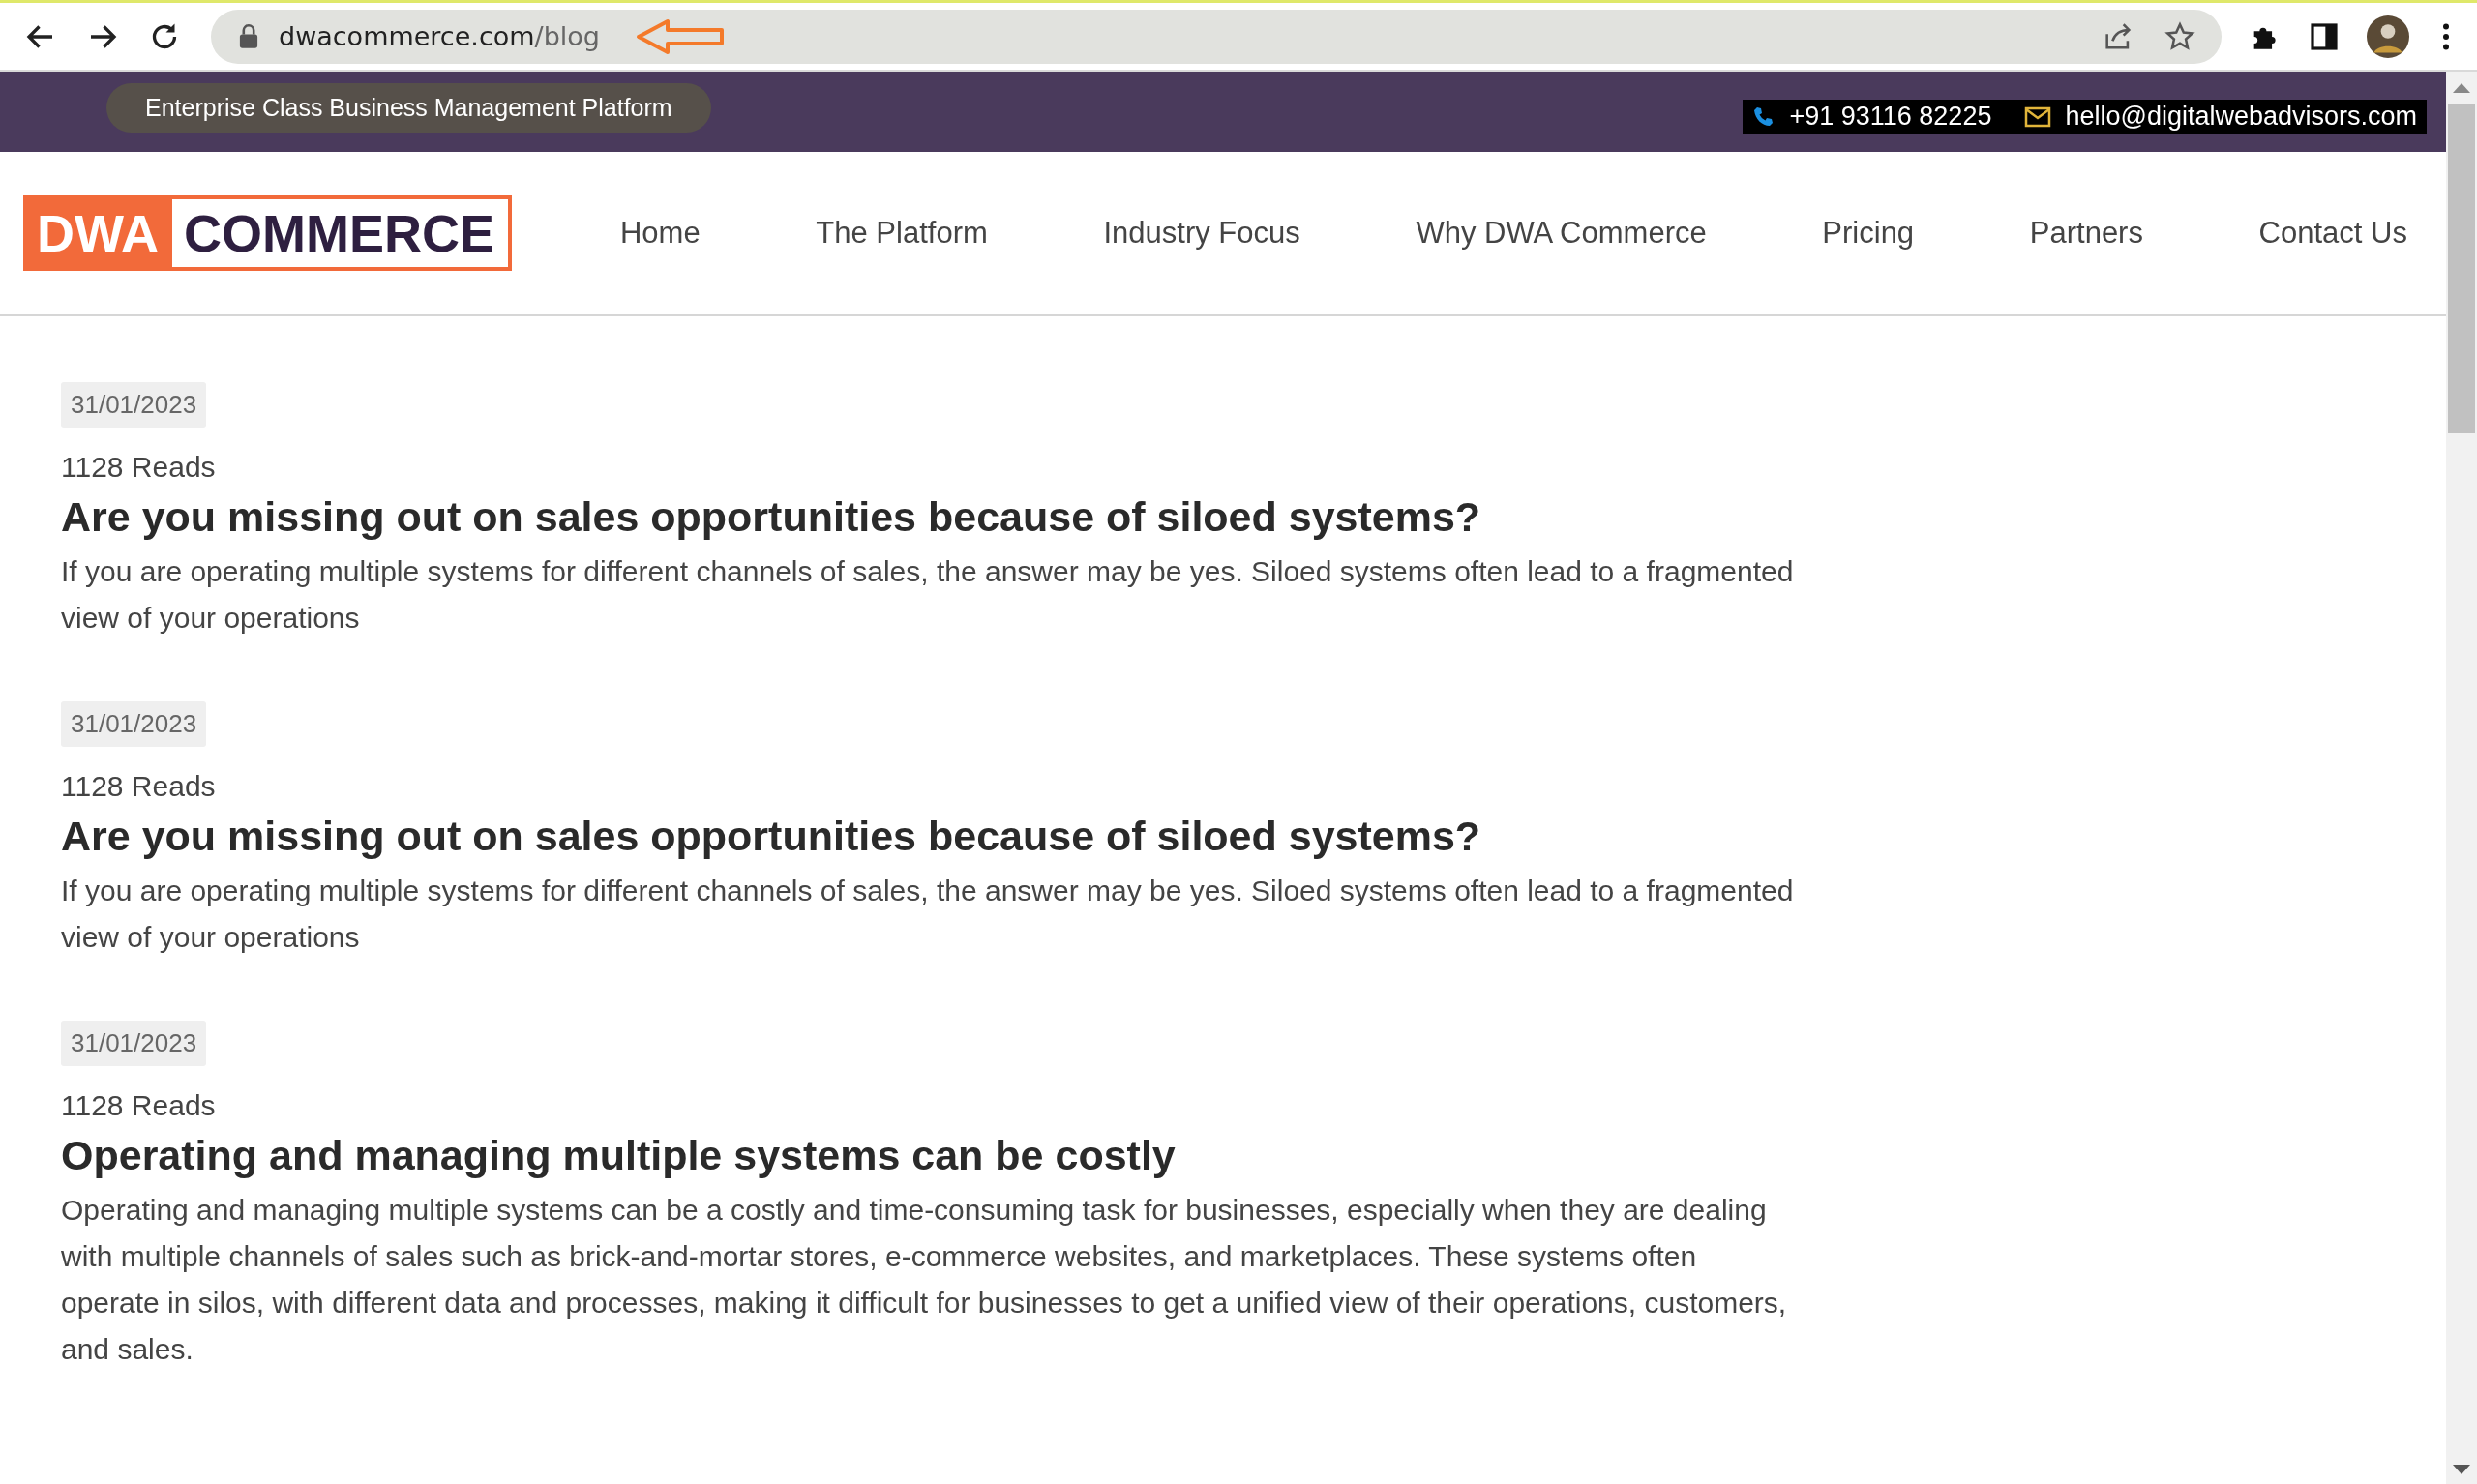 This screenshot has width=2477, height=1484. What do you see at coordinates (2461, 88) in the screenshot?
I see `scroll-up-icon` at bounding box center [2461, 88].